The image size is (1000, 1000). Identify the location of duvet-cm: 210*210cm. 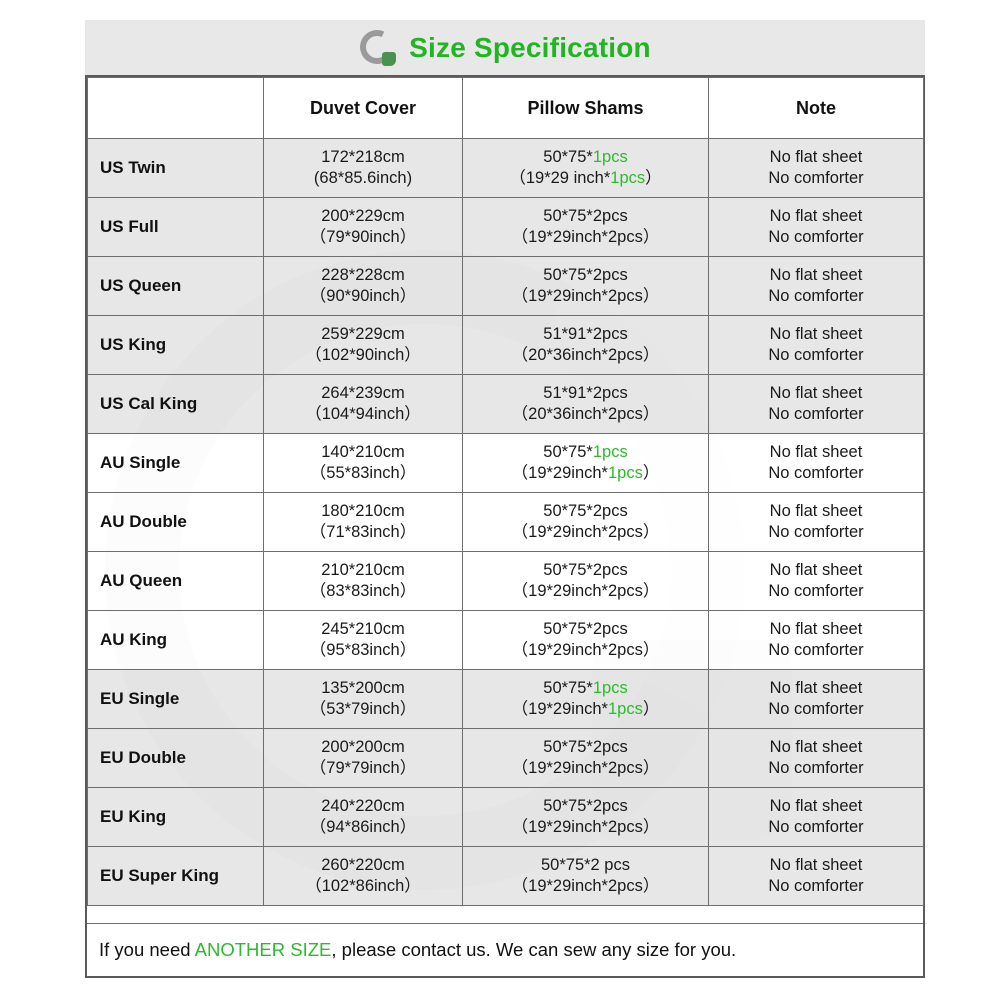
(363, 569).